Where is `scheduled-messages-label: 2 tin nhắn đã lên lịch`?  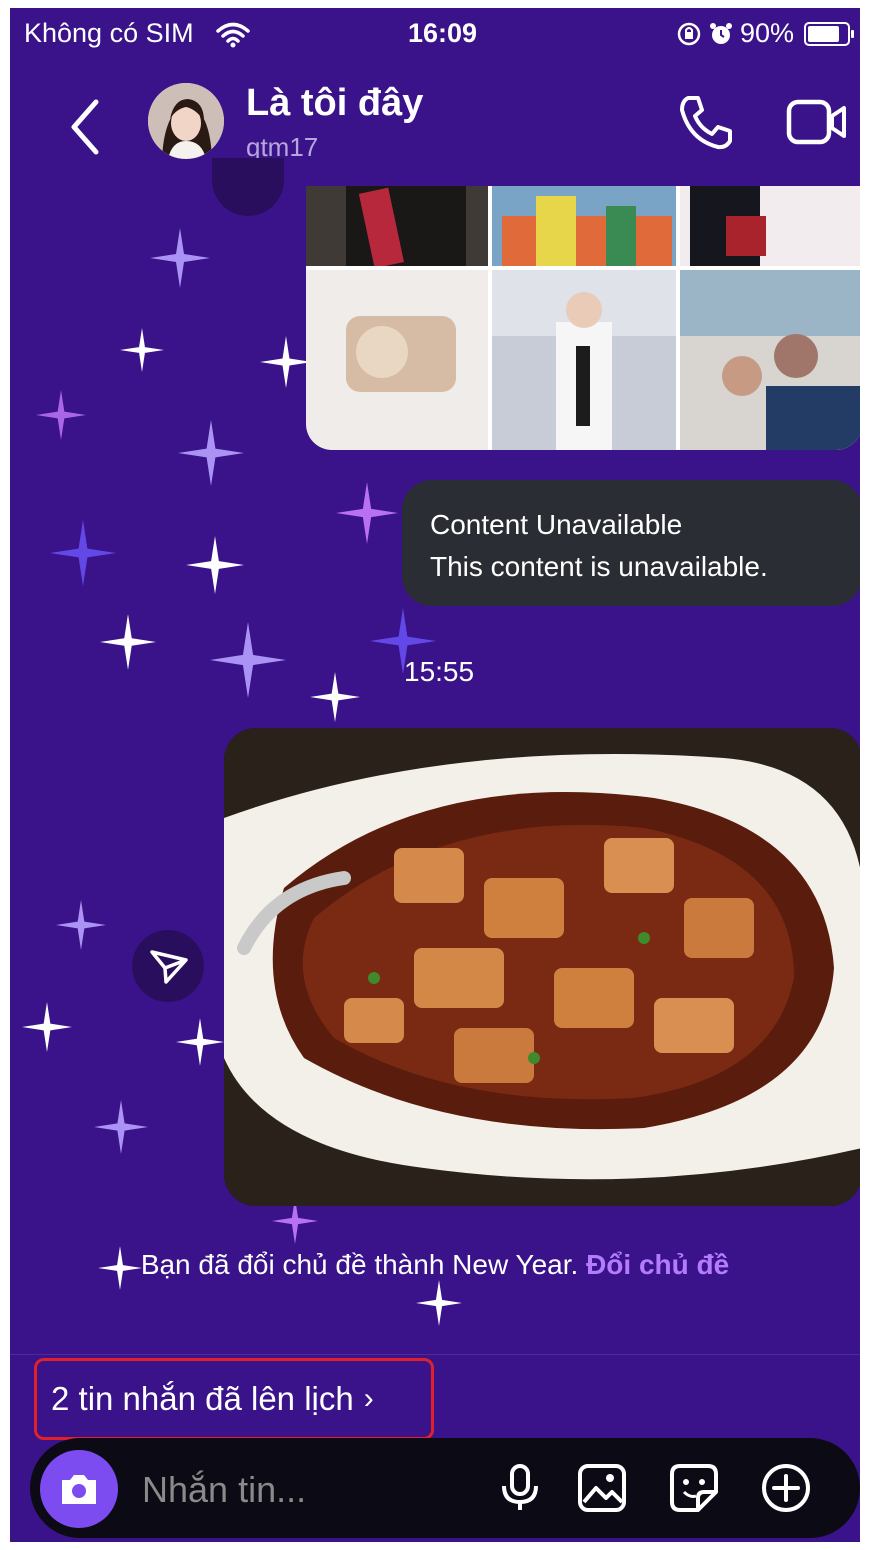 scheduled-messages-label: 2 tin nhắn đã lên lịch is located at coordinates (202, 1398).